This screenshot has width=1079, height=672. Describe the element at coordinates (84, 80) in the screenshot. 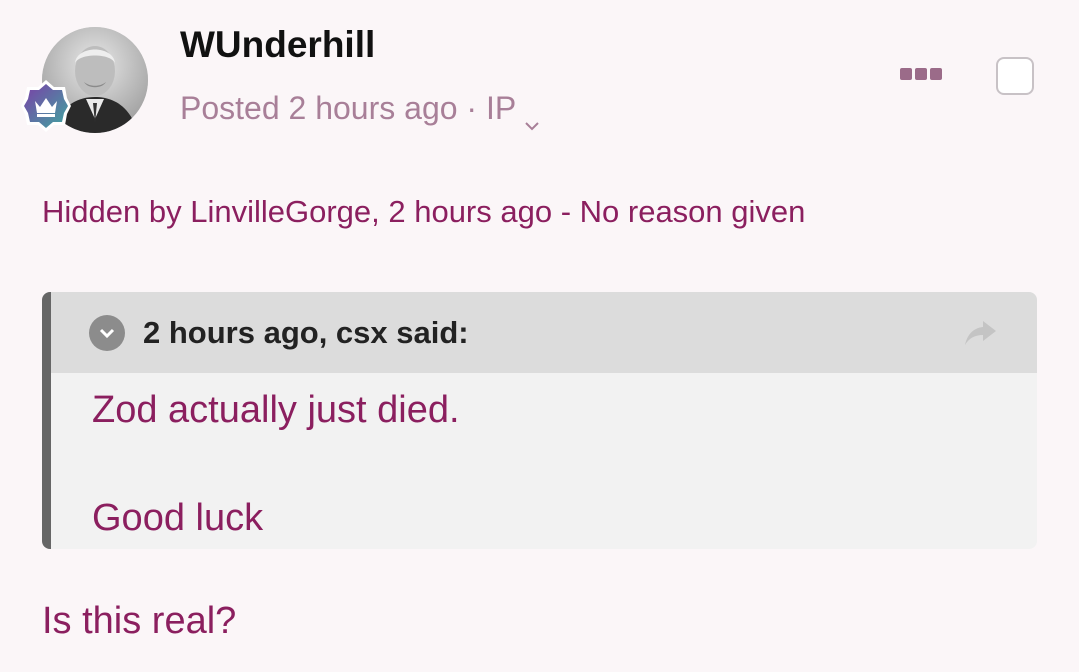

I see `author-avatar-wrap` at that location.